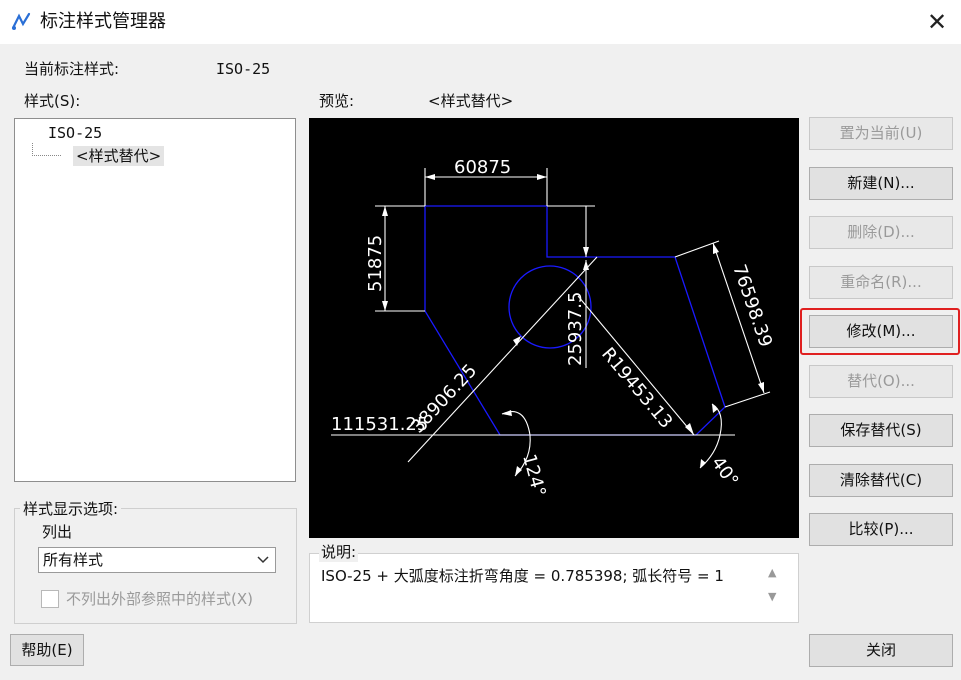  What do you see at coordinates (881, 480) in the screenshot?
I see `clear-override-button: 清除替代(C)` at bounding box center [881, 480].